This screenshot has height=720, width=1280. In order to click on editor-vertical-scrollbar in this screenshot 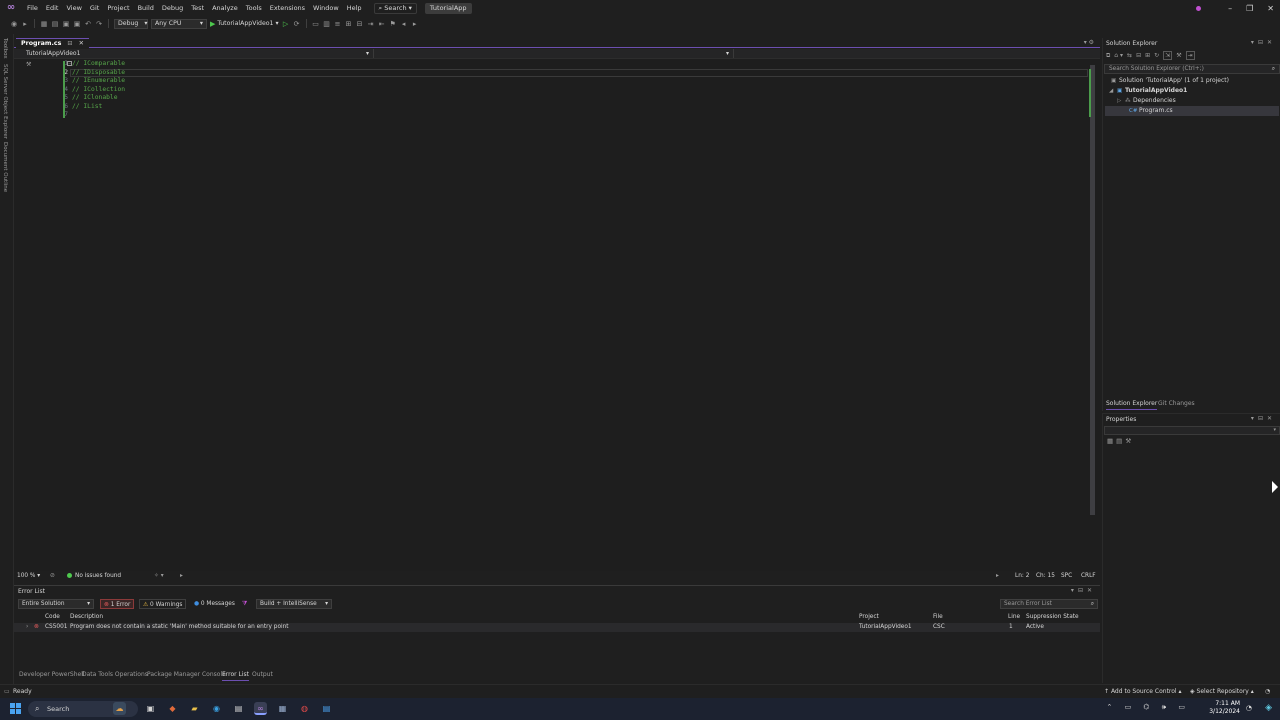, I will do `click(1093, 315)`.